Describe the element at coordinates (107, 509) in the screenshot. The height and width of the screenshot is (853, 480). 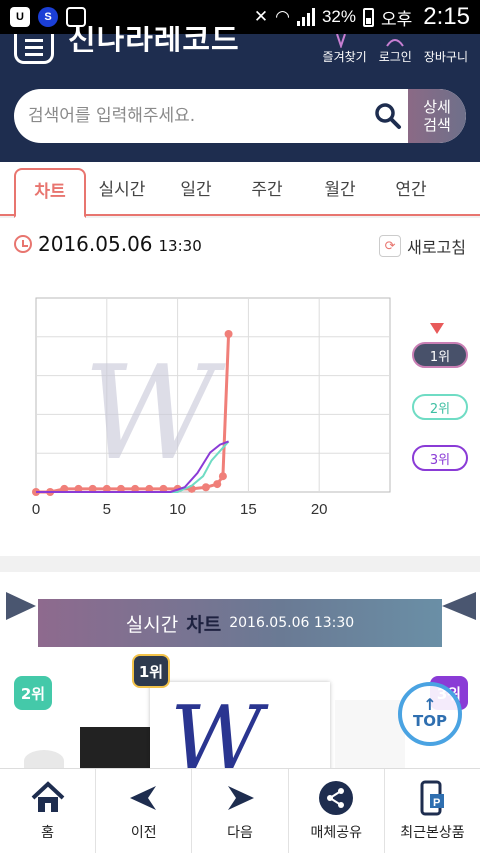
I see `x-tick-label: 5` at that location.